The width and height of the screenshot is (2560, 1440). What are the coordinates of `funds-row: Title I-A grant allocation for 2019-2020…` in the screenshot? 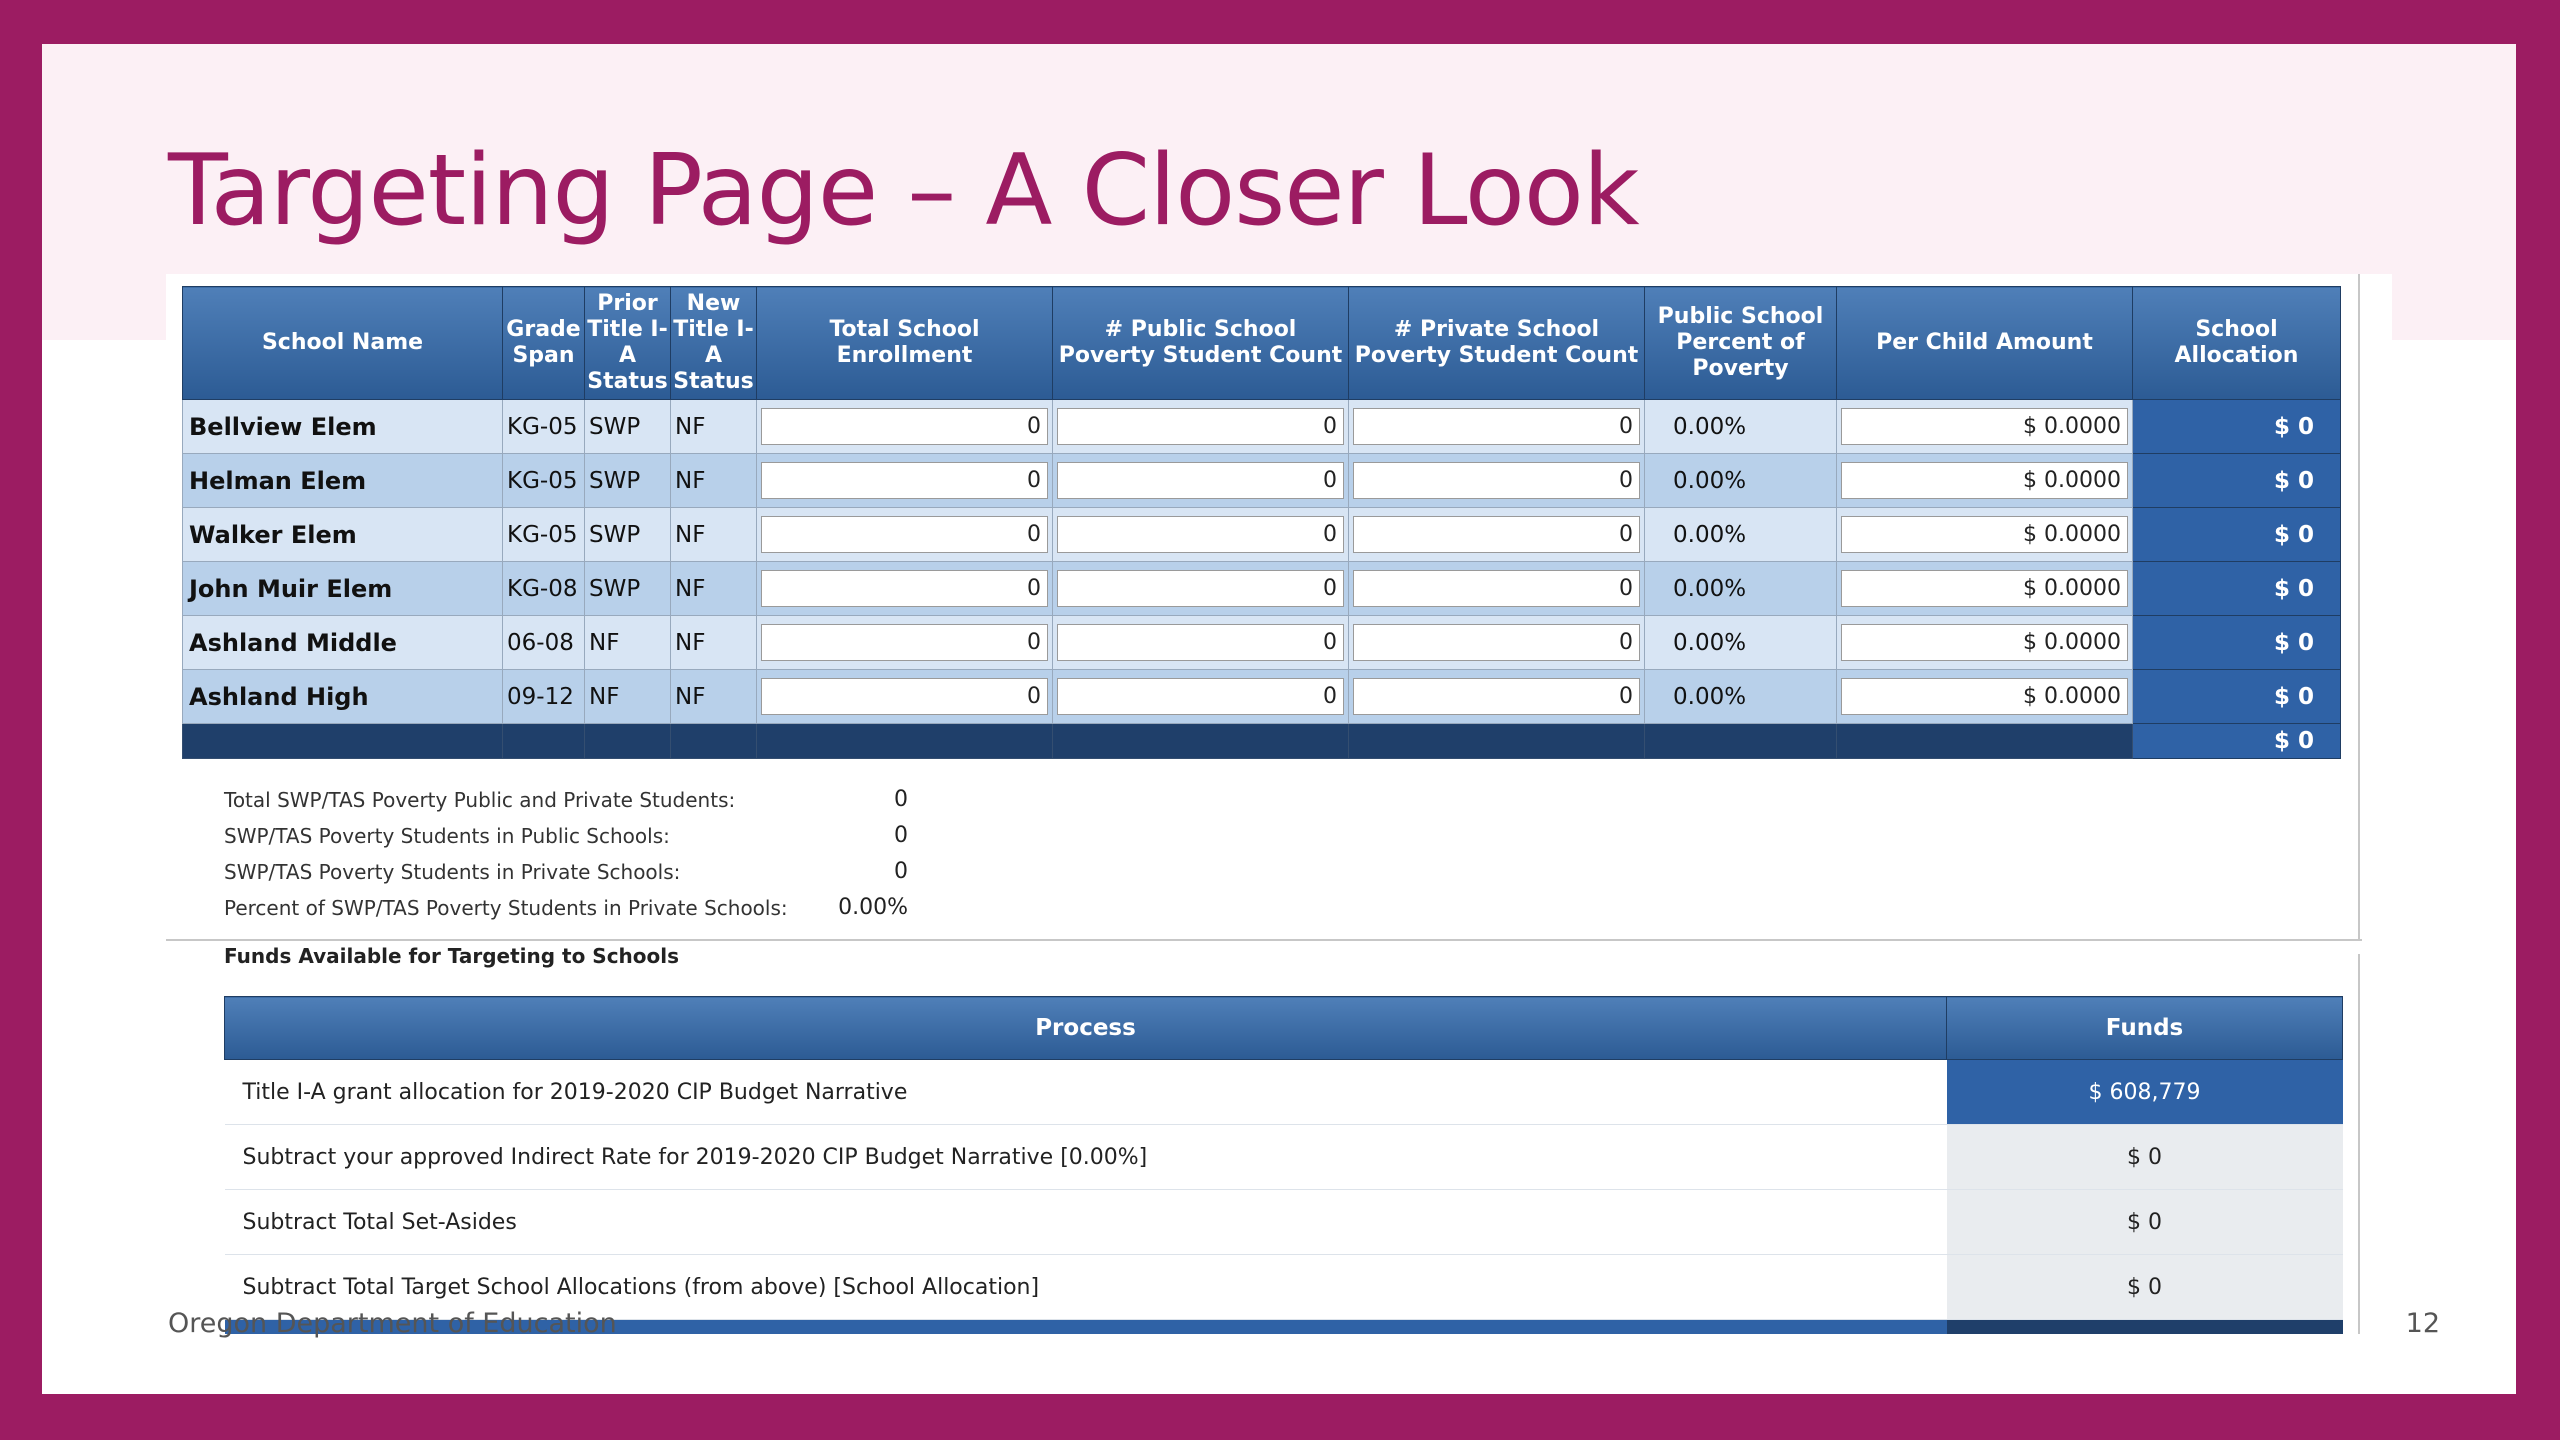 It's located at (1283, 1092).